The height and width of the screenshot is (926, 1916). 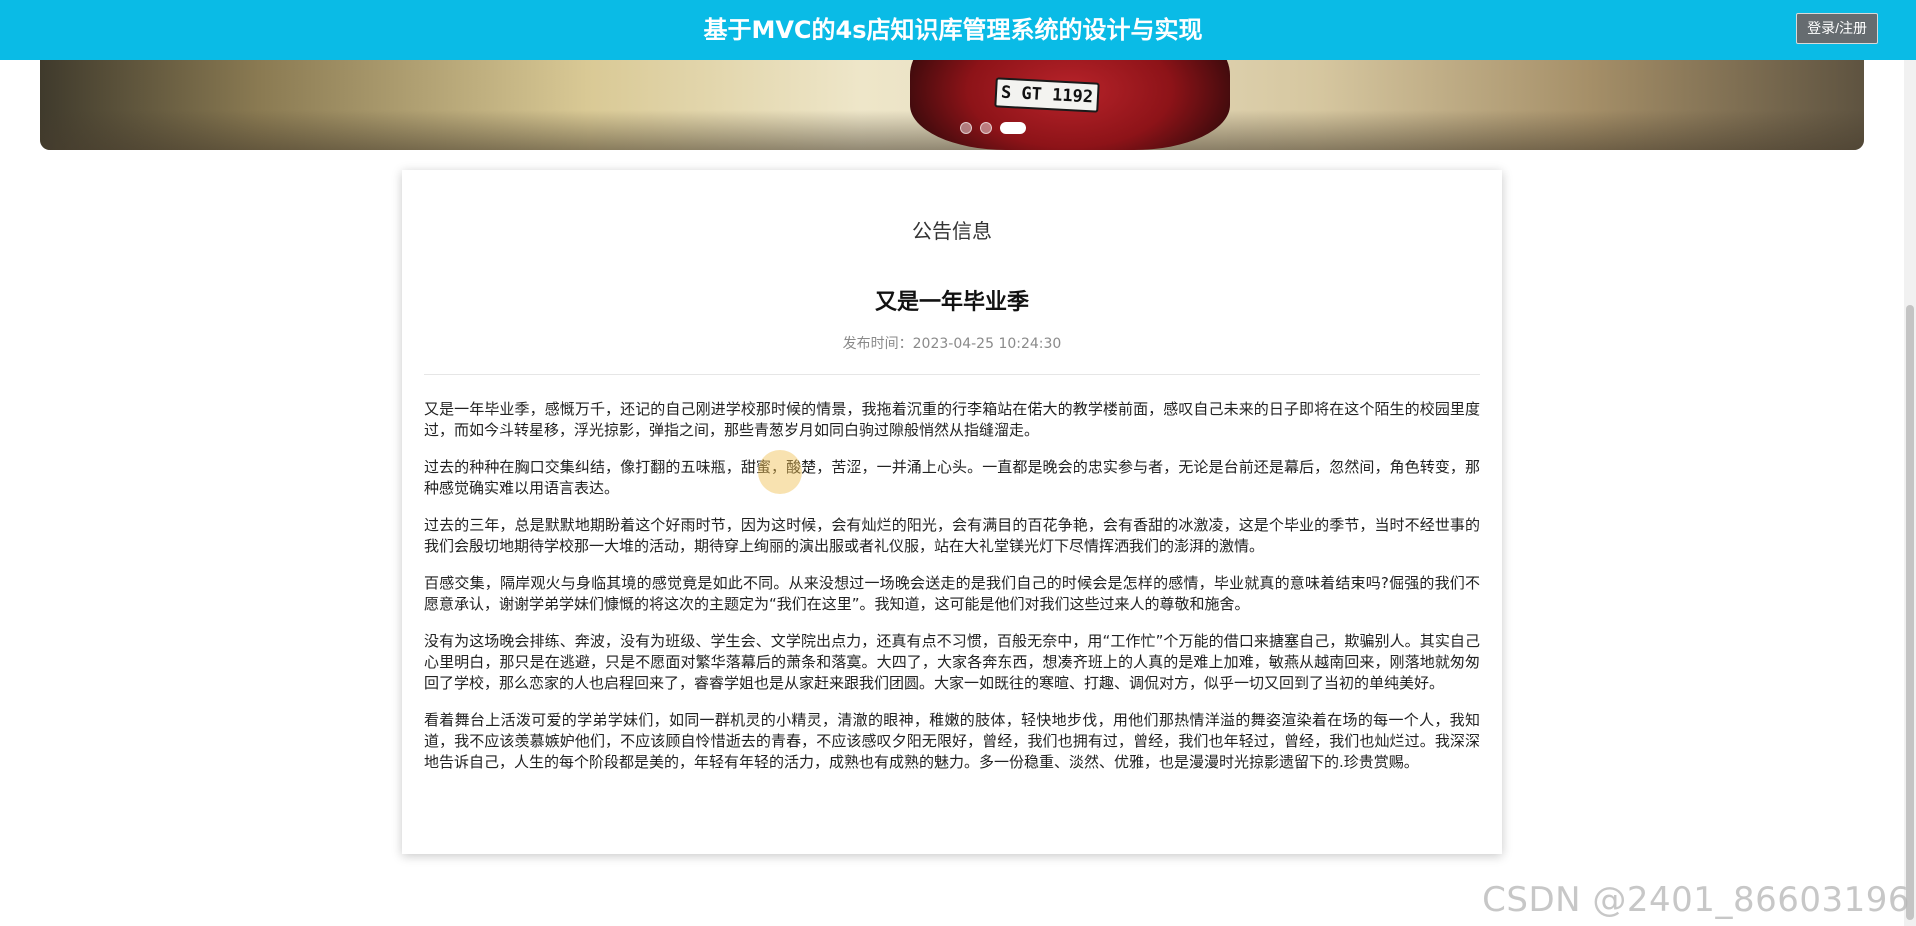 I want to click on page-scrollbar, so click(x=1910, y=493).